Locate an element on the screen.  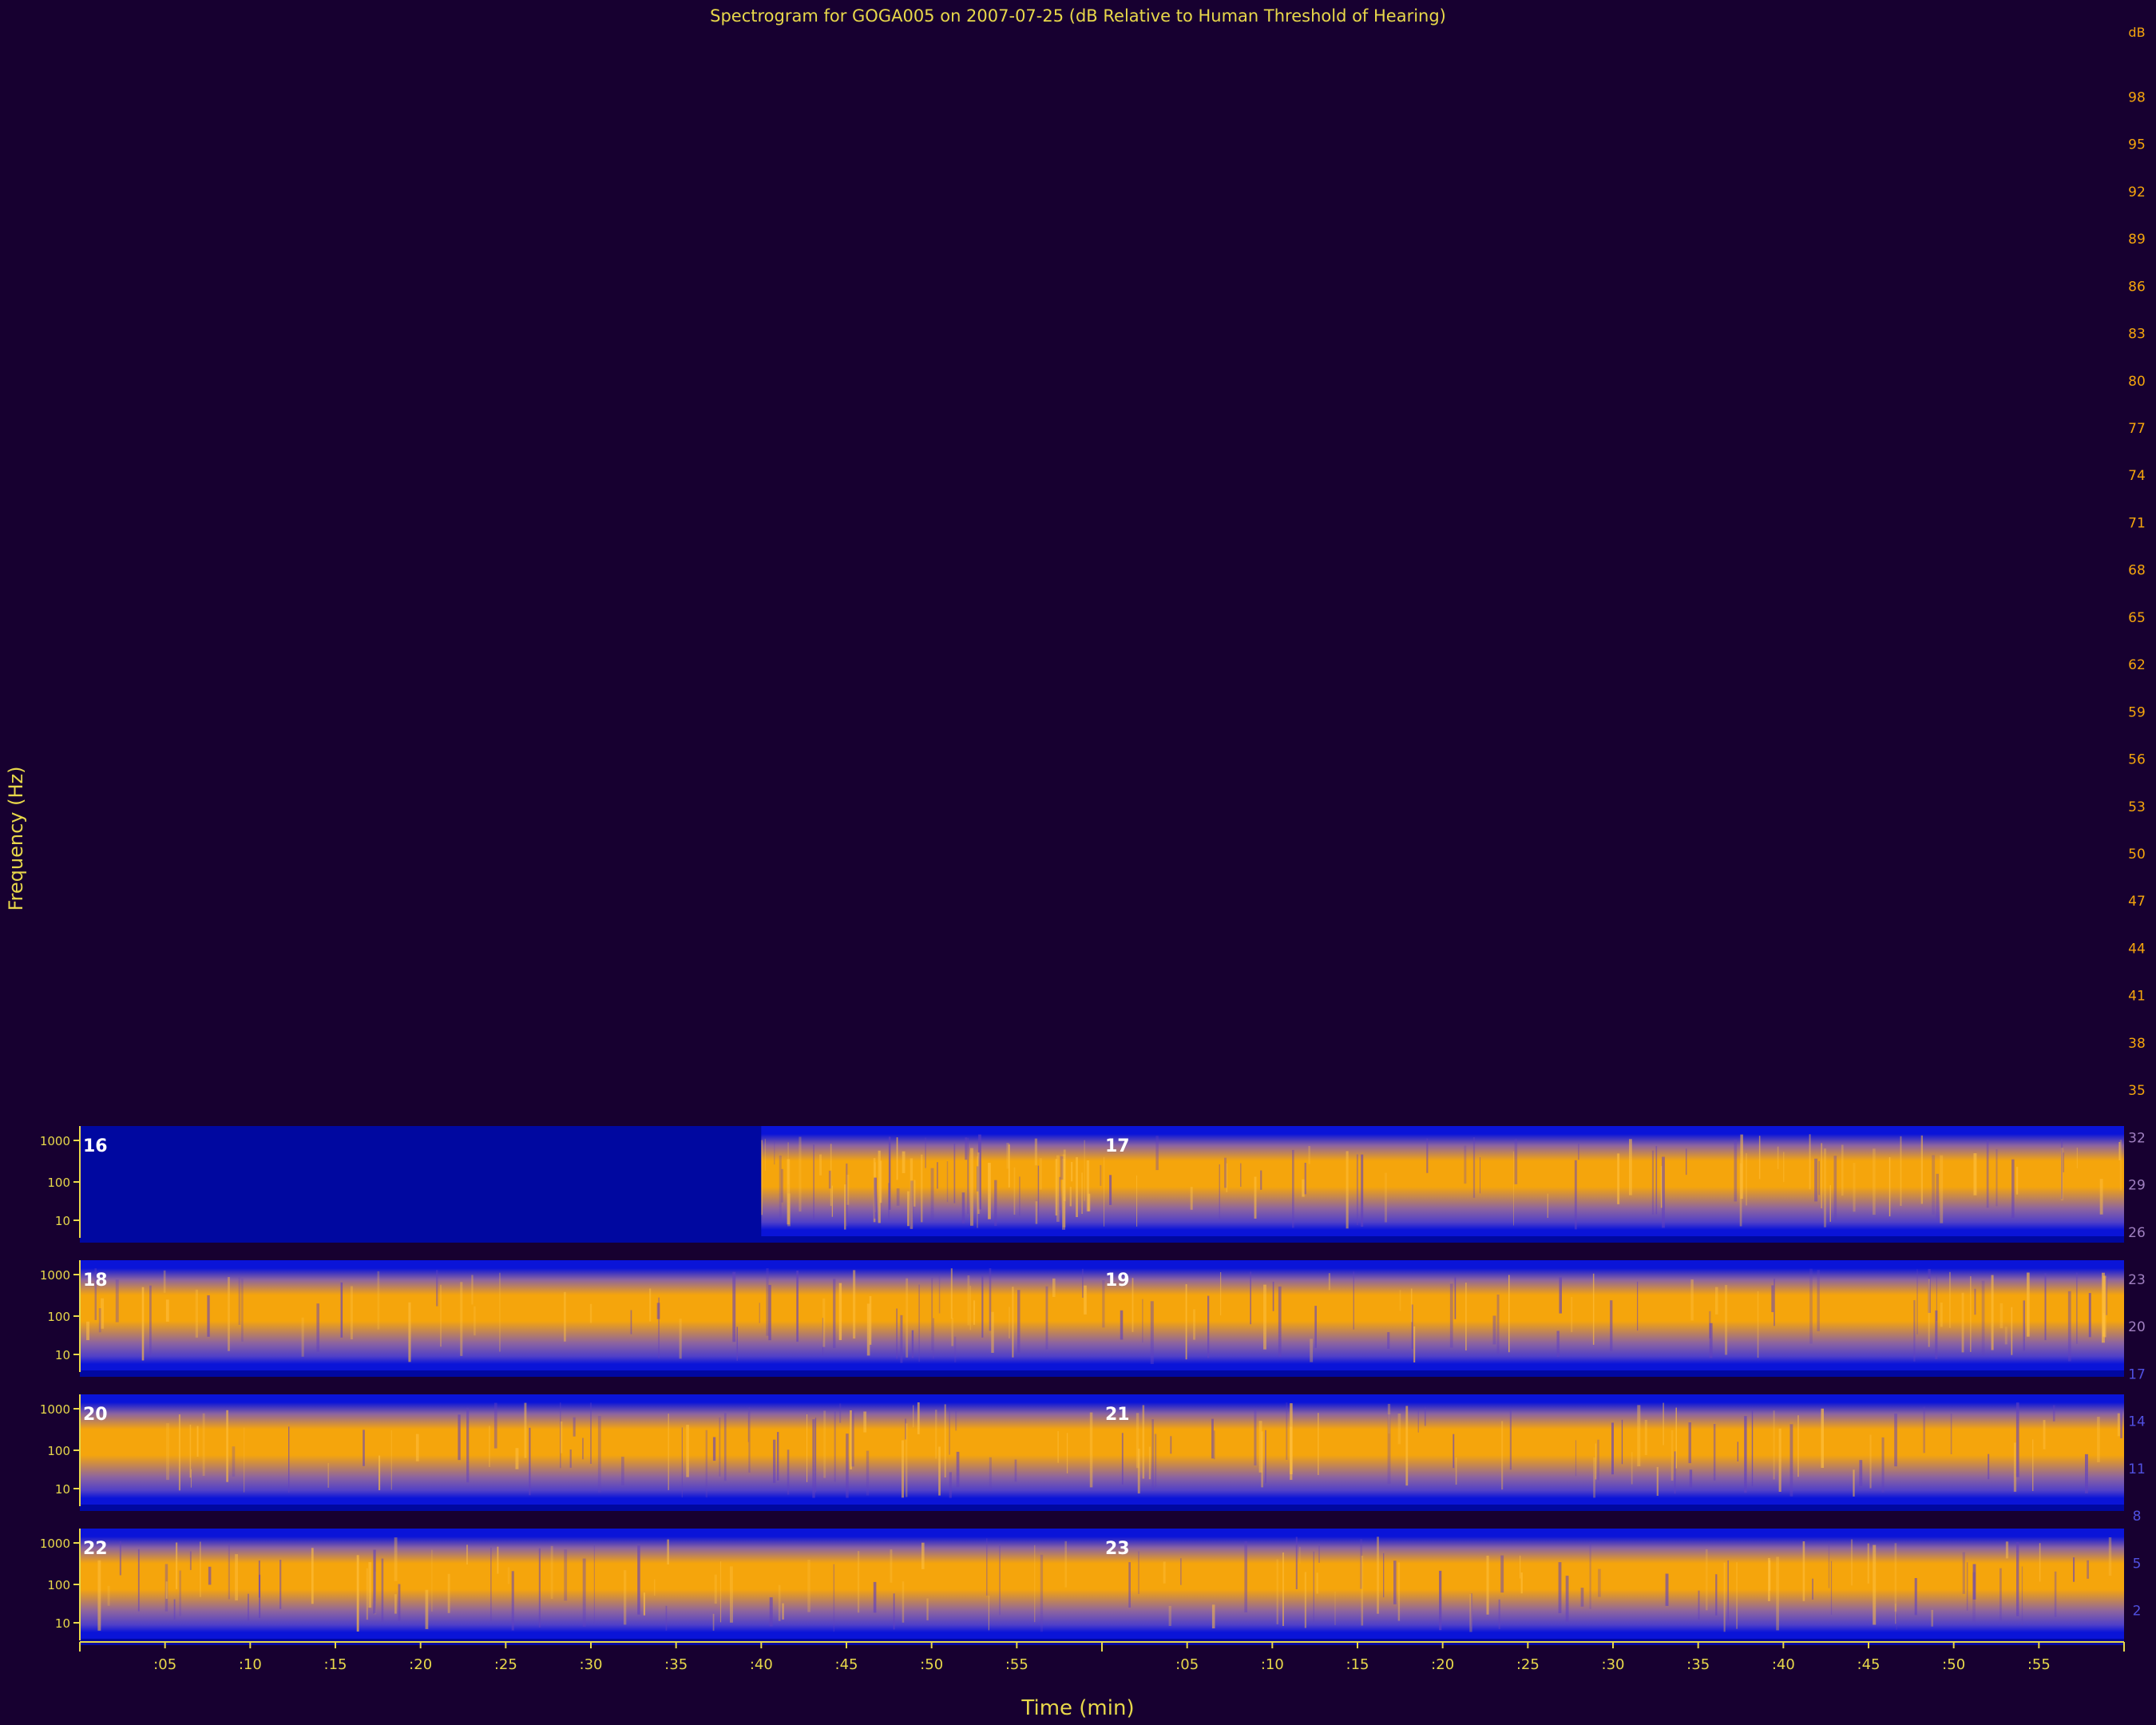
time-tick-label: :55 is located at coordinates (1016, 1665).